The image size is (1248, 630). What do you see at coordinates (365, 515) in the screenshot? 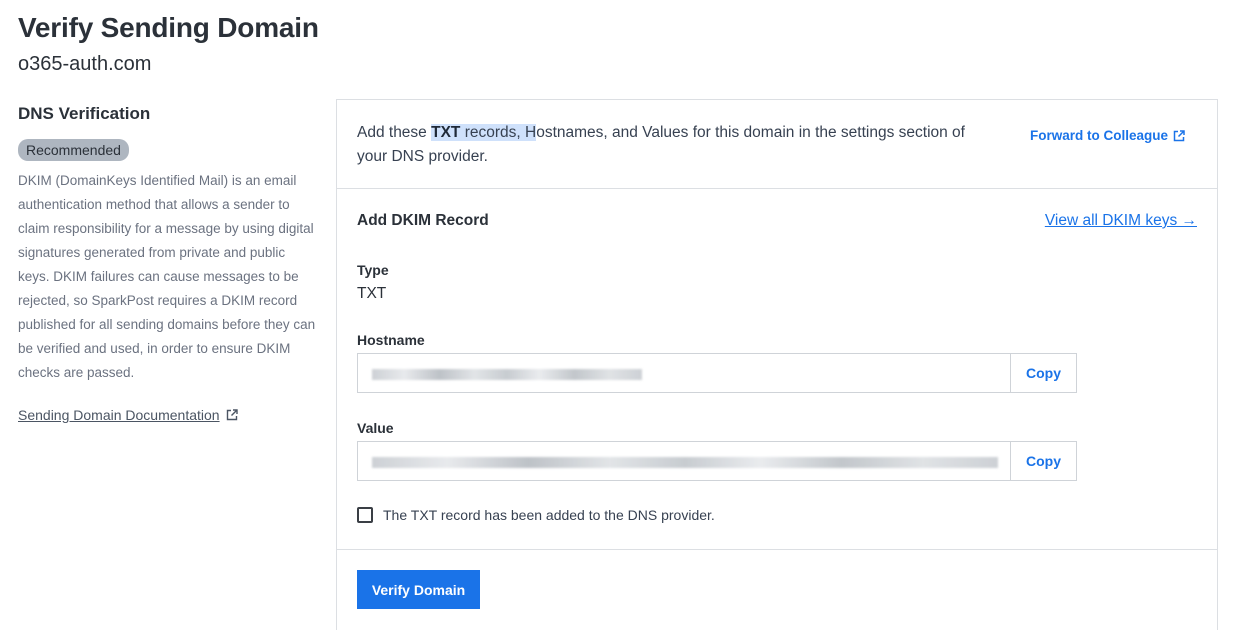
I see `txt-record-added-checkbox` at bounding box center [365, 515].